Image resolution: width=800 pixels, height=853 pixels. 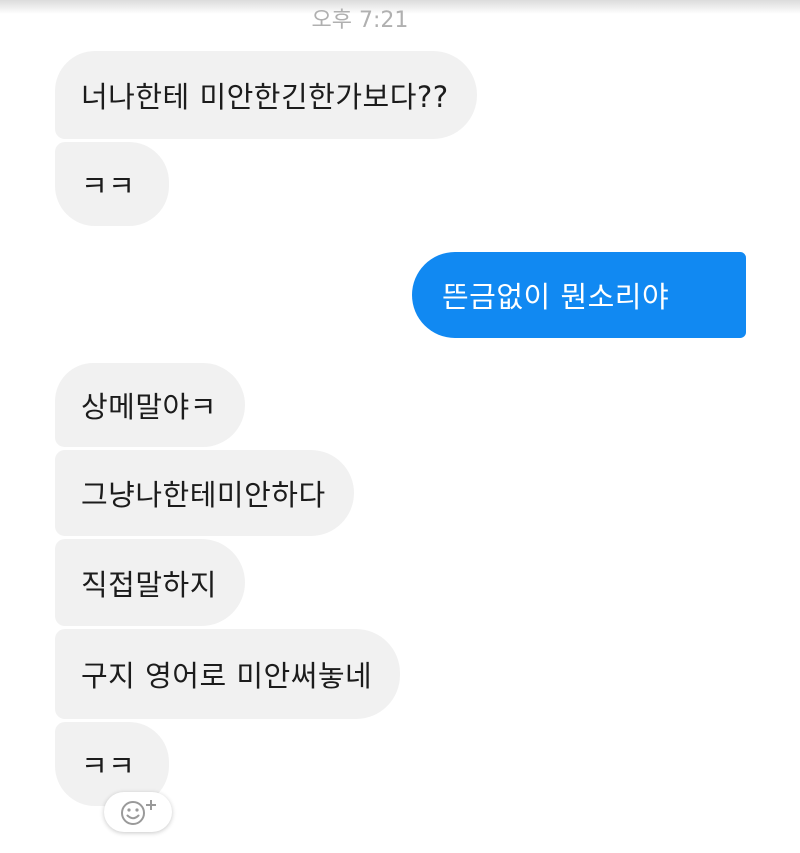 What do you see at coordinates (112, 184) in the screenshot?
I see `incoming-message-bubble: ㅋㅋ` at bounding box center [112, 184].